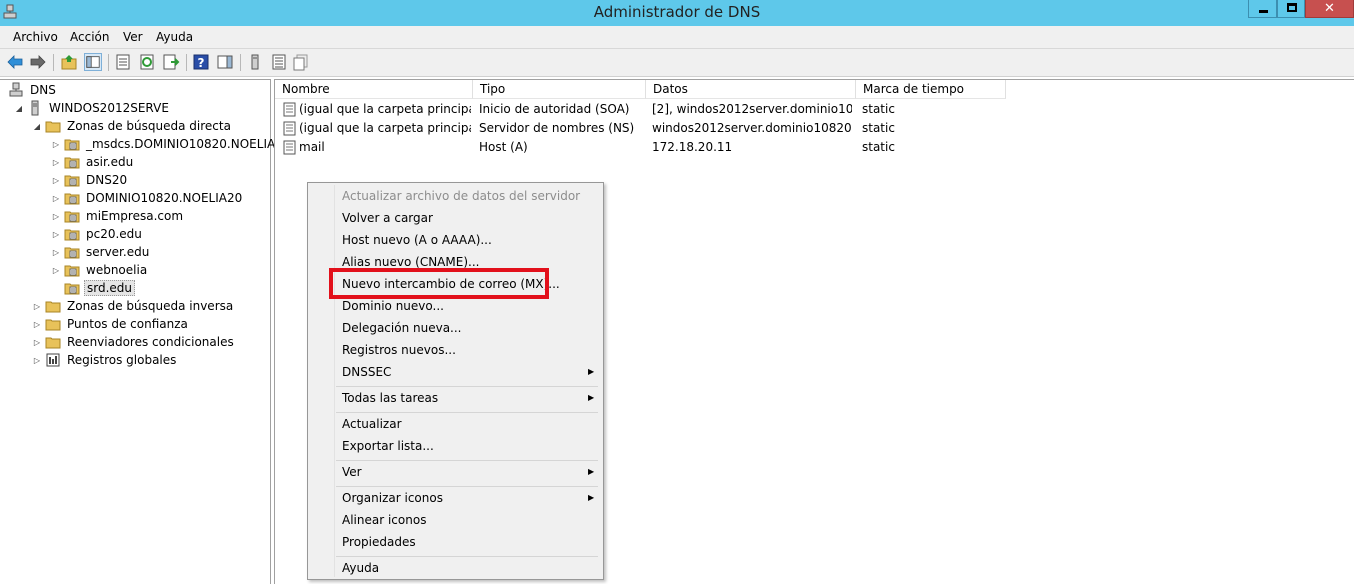 The height and width of the screenshot is (584, 1354). What do you see at coordinates (392, 498) in the screenshot?
I see `menu-item-arrange-icons: Organizar iconos` at bounding box center [392, 498].